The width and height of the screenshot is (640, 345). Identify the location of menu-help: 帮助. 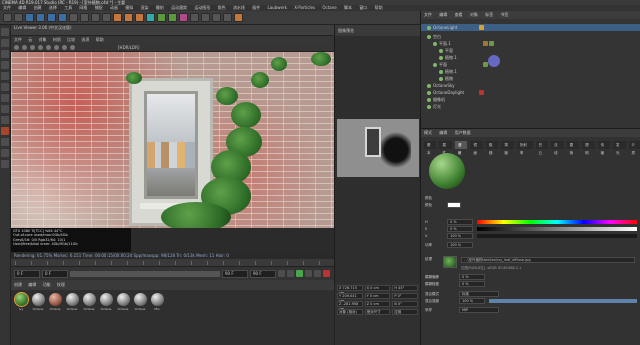
(379, 7).